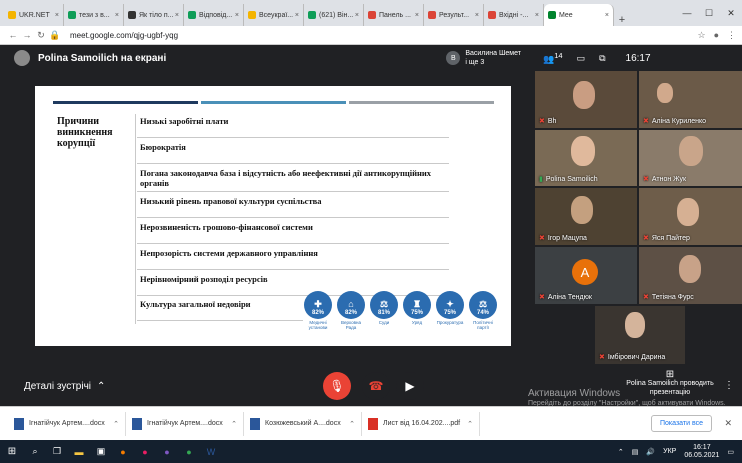 This screenshot has height=463, width=742. I want to click on browser-tab: Відповід... ×, so click(214, 15).